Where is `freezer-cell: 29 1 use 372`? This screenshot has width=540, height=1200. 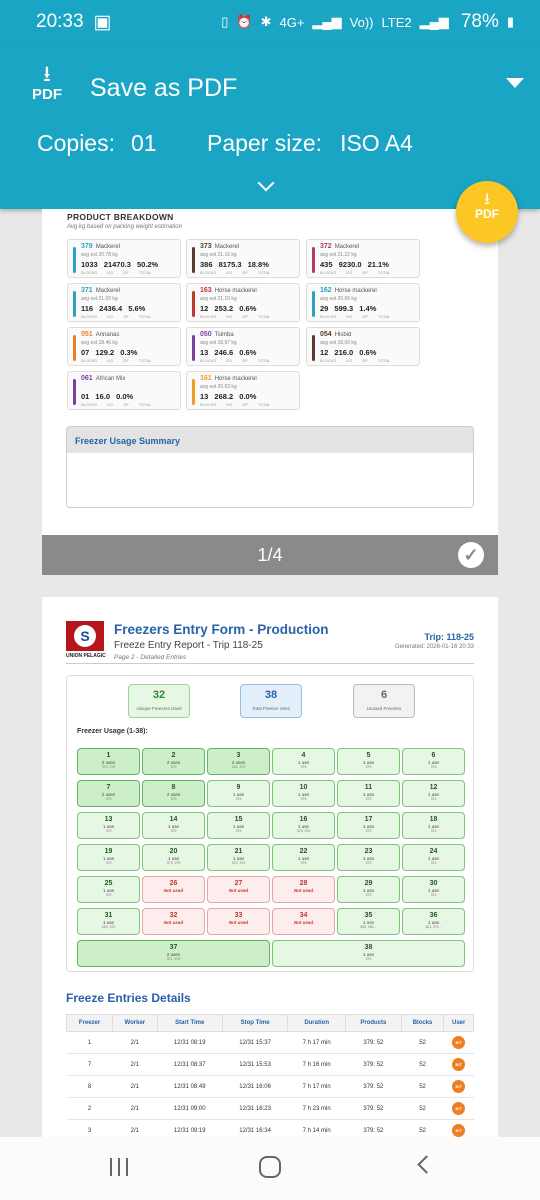
freezer-cell: 29 1 use 372 is located at coordinates (368, 889).